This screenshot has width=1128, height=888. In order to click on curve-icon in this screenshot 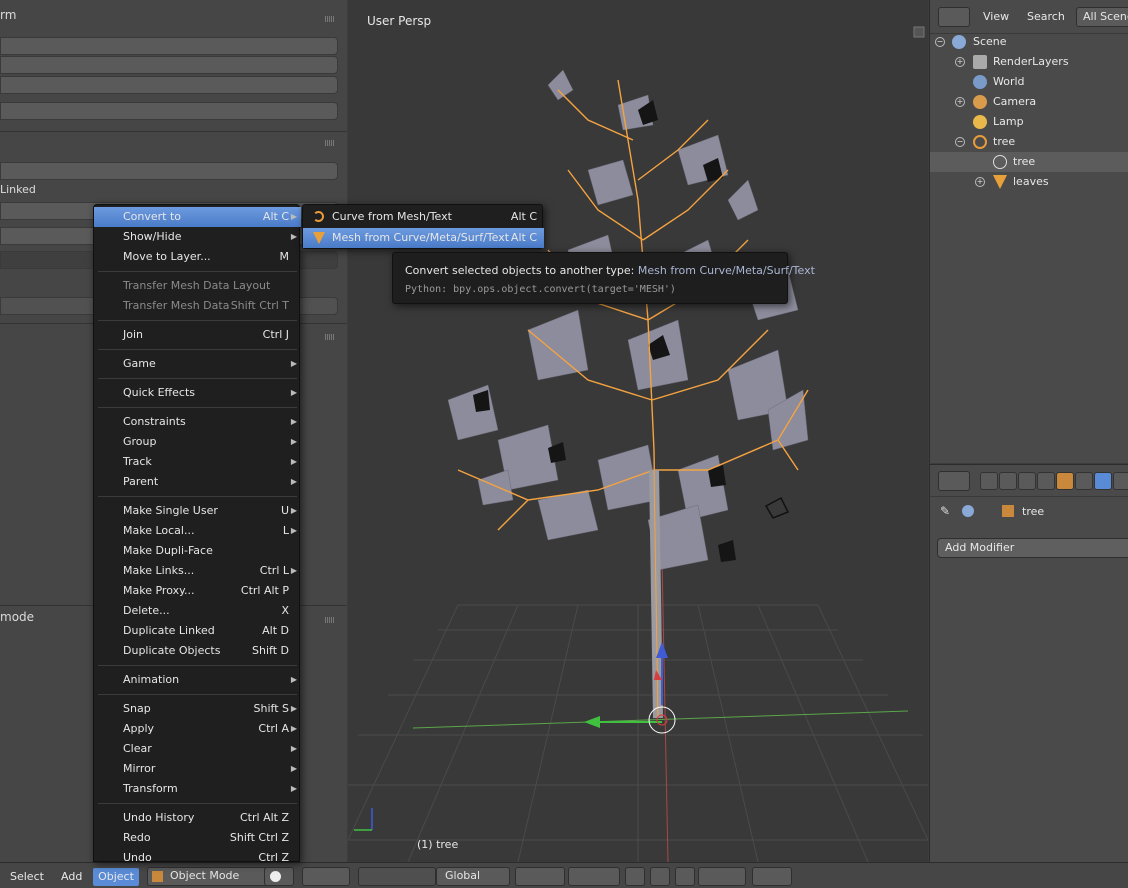, I will do `click(980, 142)`.